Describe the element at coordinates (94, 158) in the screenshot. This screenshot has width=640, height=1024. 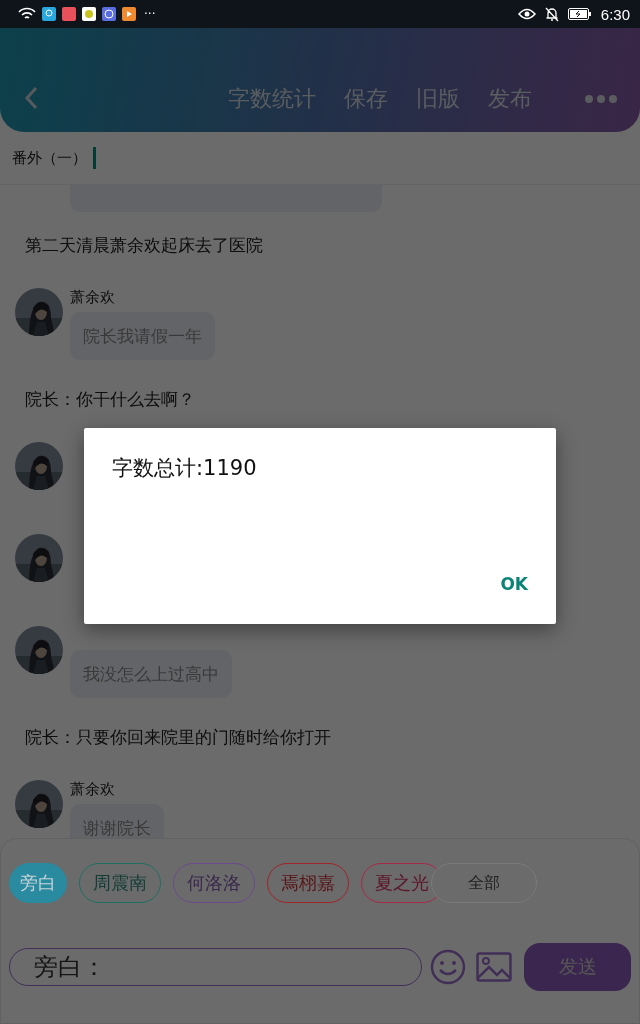
I see `text-cursor` at that location.